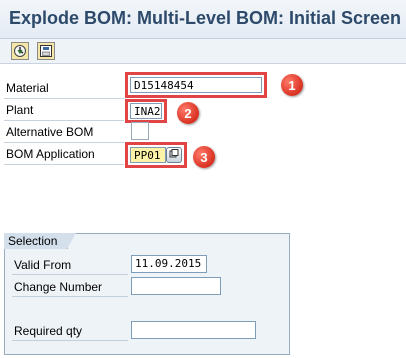 The height and width of the screenshot is (358, 406). Describe the element at coordinates (169, 264) in the screenshot. I see `valid-from-input: 11.09.2015` at that location.